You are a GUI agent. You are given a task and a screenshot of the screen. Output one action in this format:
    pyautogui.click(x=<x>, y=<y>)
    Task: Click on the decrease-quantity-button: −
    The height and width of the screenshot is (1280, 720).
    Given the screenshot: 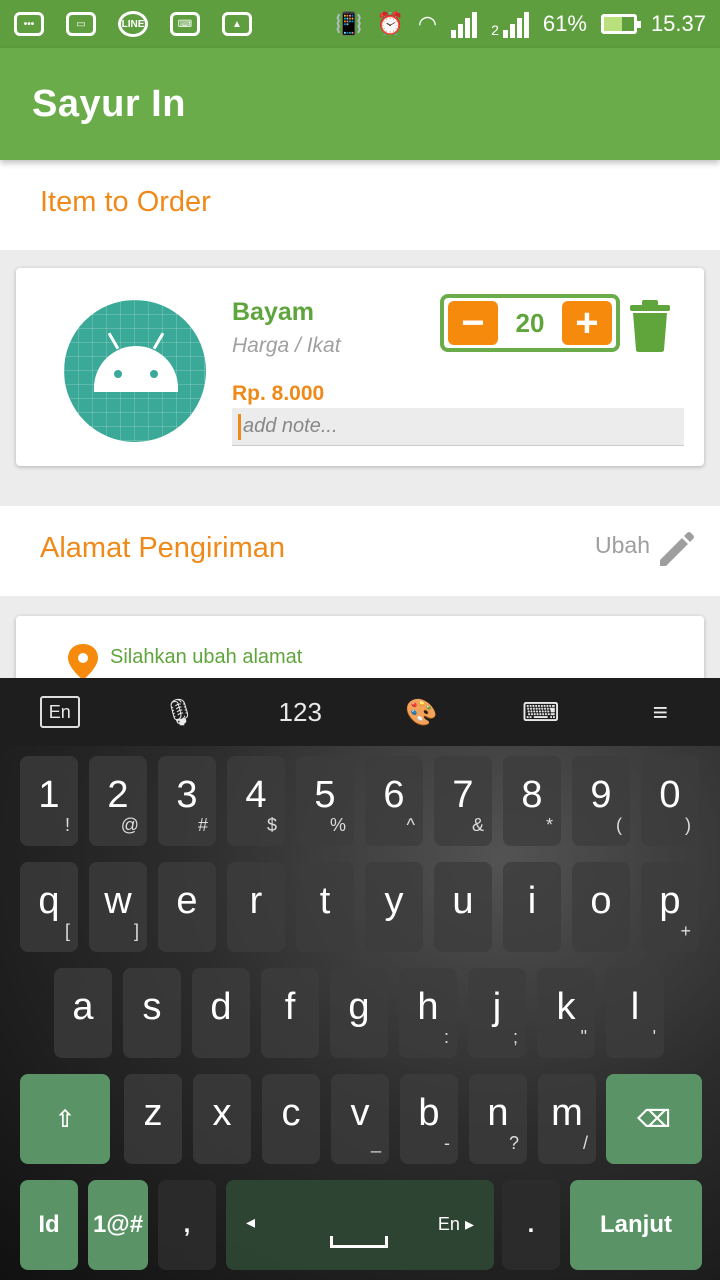 What is the action you would take?
    pyautogui.click(x=473, y=323)
    